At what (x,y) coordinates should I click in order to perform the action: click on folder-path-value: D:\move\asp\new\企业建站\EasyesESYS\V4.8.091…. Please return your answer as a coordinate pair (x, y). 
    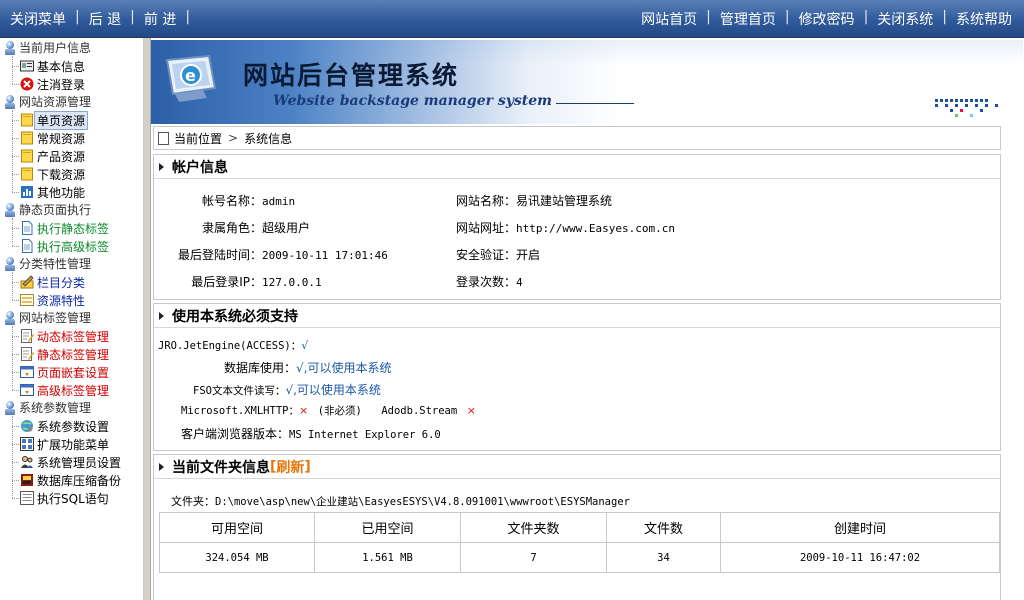
    Looking at the image, I should click on (422, 502).